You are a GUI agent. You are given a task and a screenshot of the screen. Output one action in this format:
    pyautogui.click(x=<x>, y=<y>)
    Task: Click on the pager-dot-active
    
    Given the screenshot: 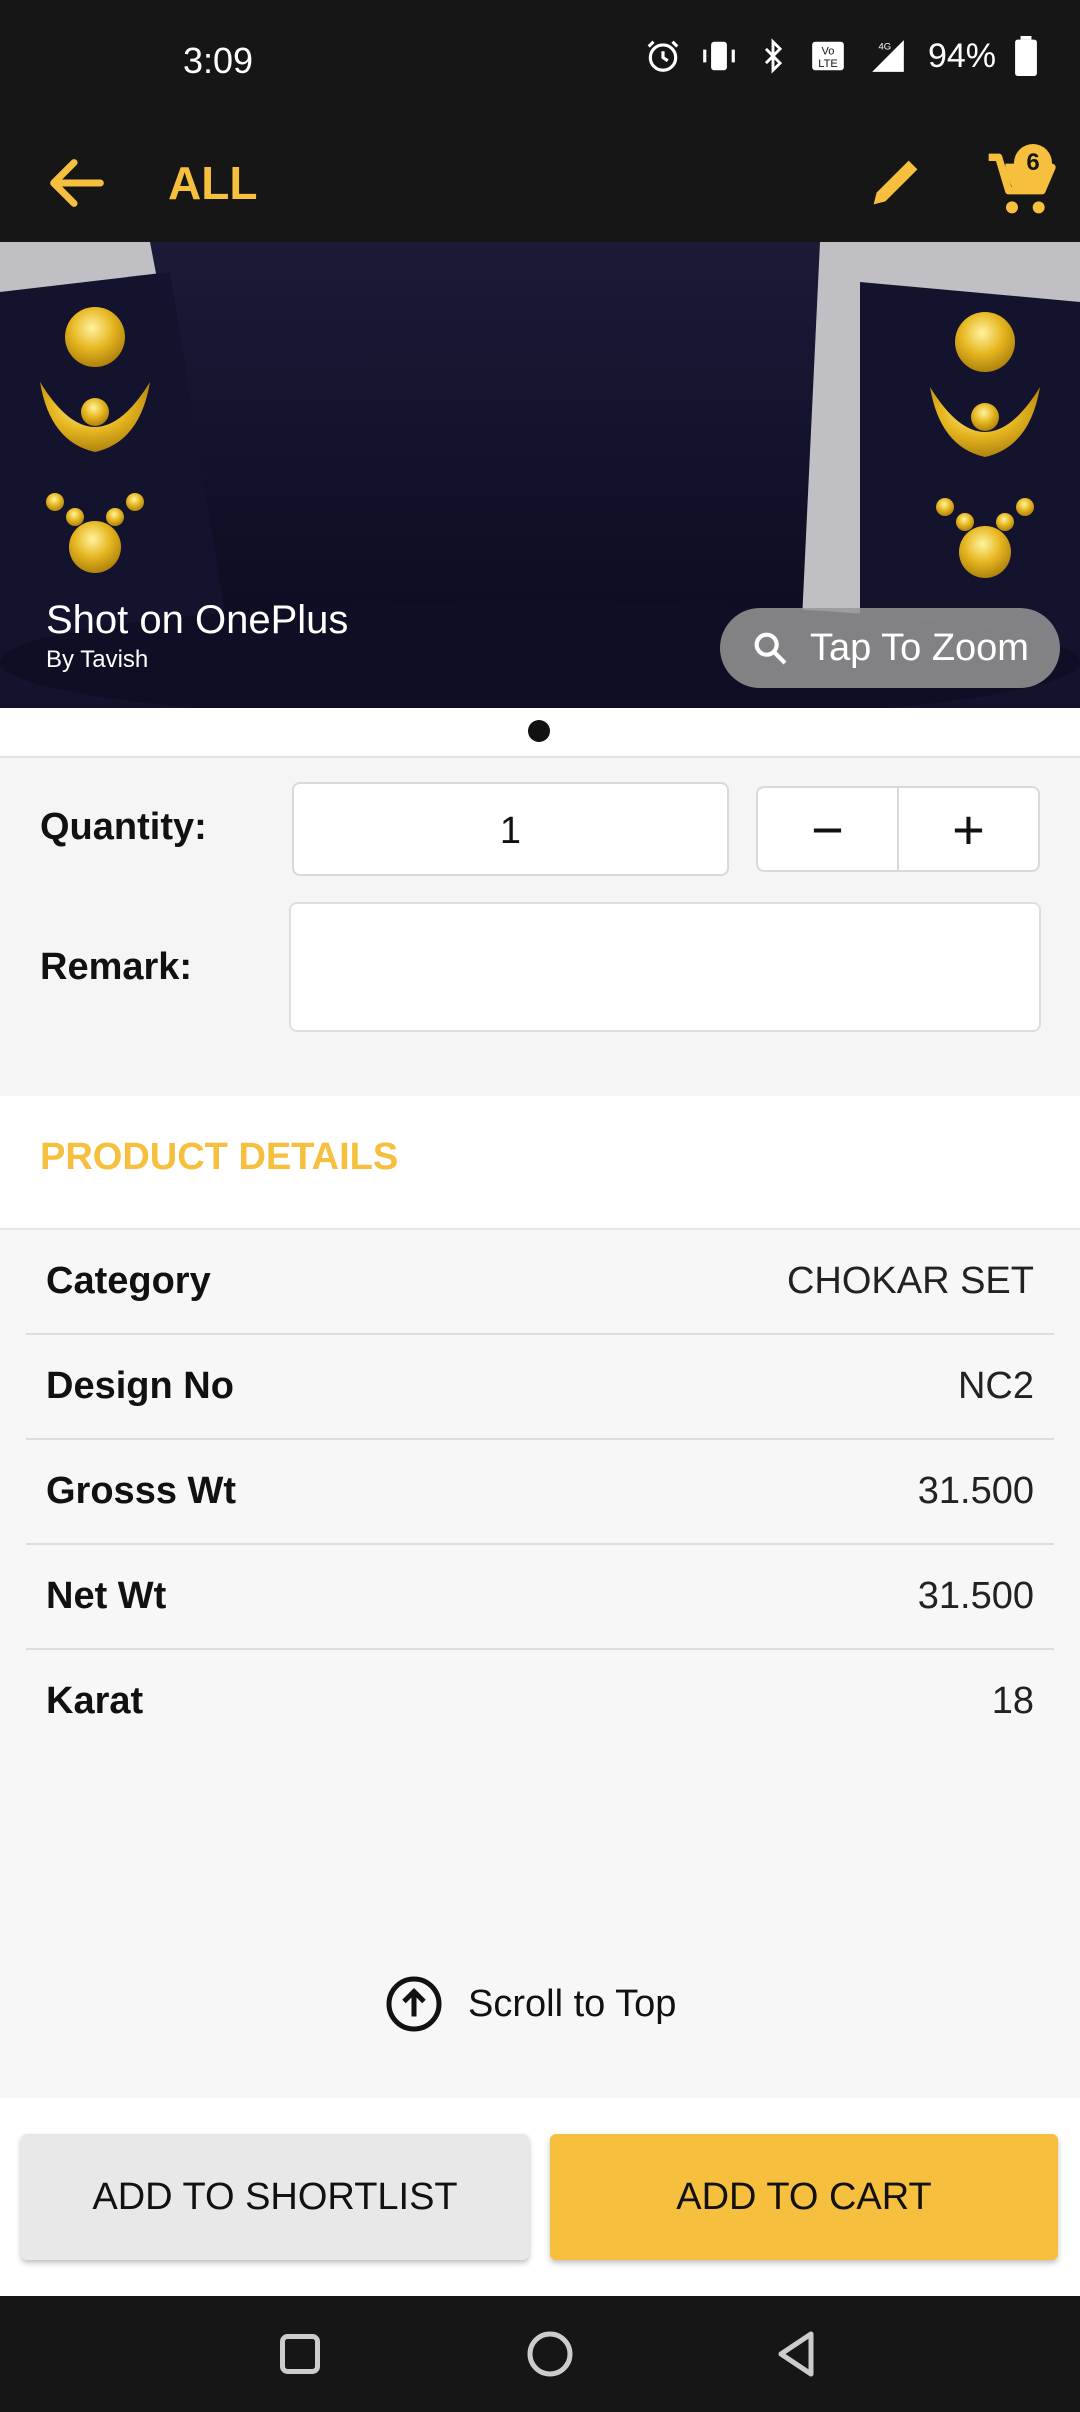 What is the action you would take?
    pyautogui.click(x=539, y=731)
    